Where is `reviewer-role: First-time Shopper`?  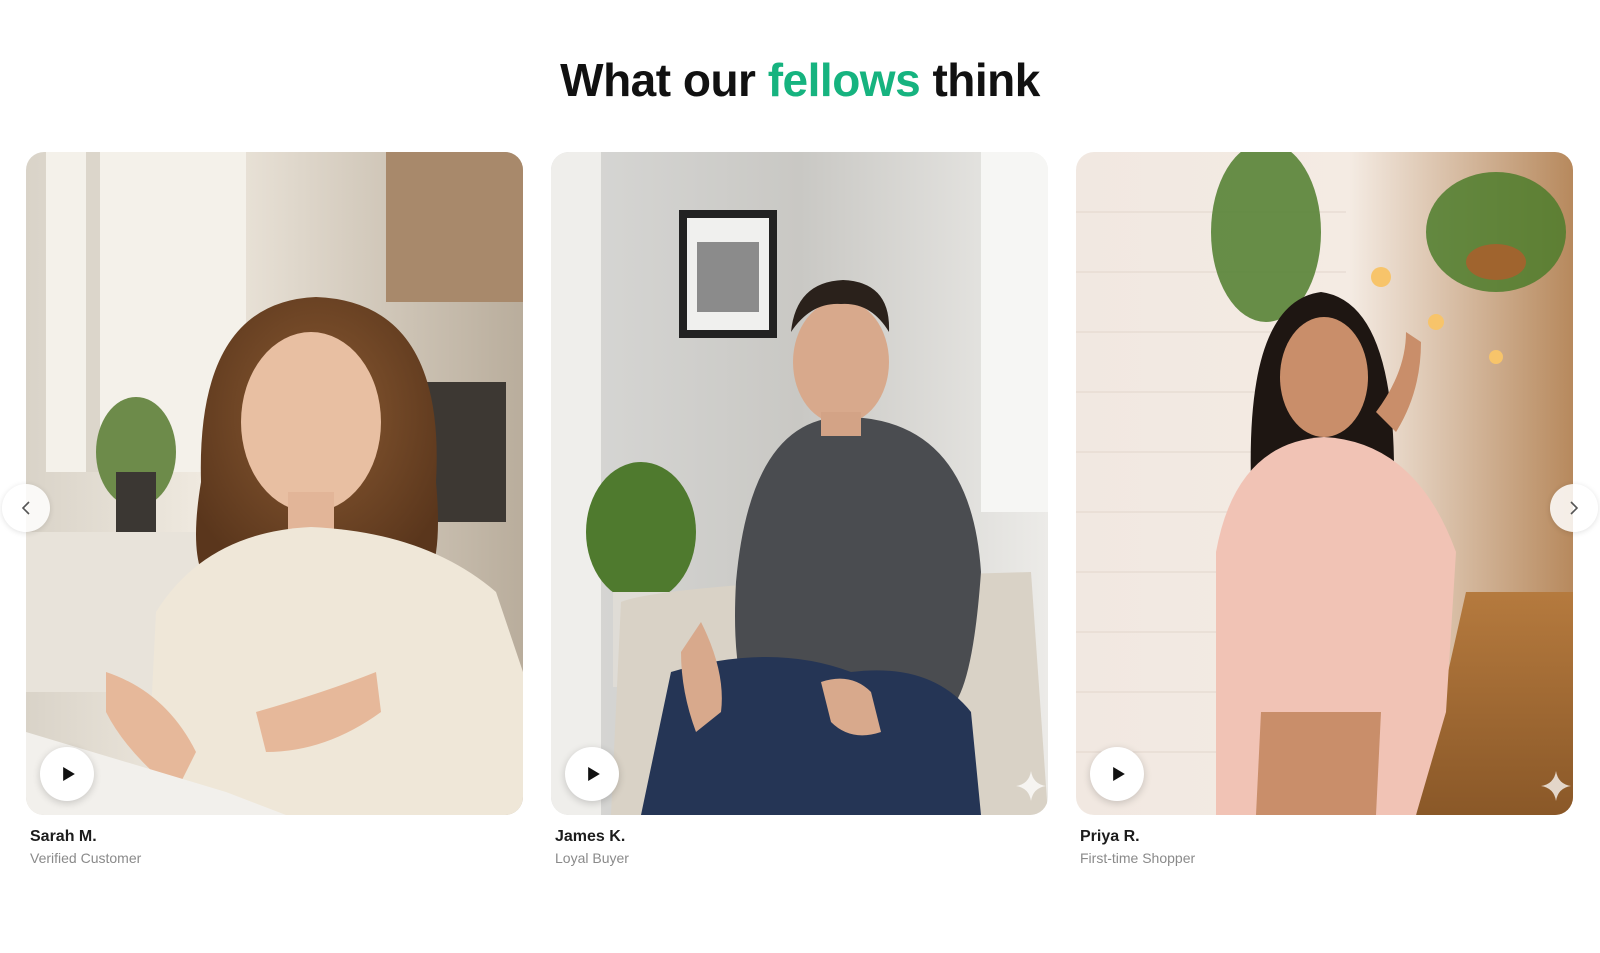 reviewer-role: First-time Shopper is located at coordinates (1138, 858).